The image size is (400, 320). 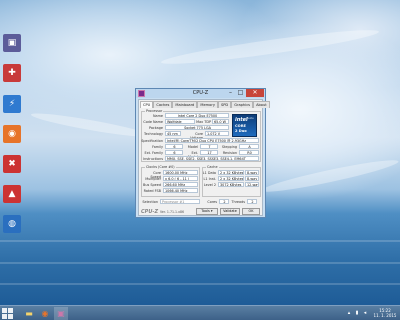 What do you see at coordinates (252, 201) in the screenshot?
I see `threads-value: 2` at bounding box center [252, 201].